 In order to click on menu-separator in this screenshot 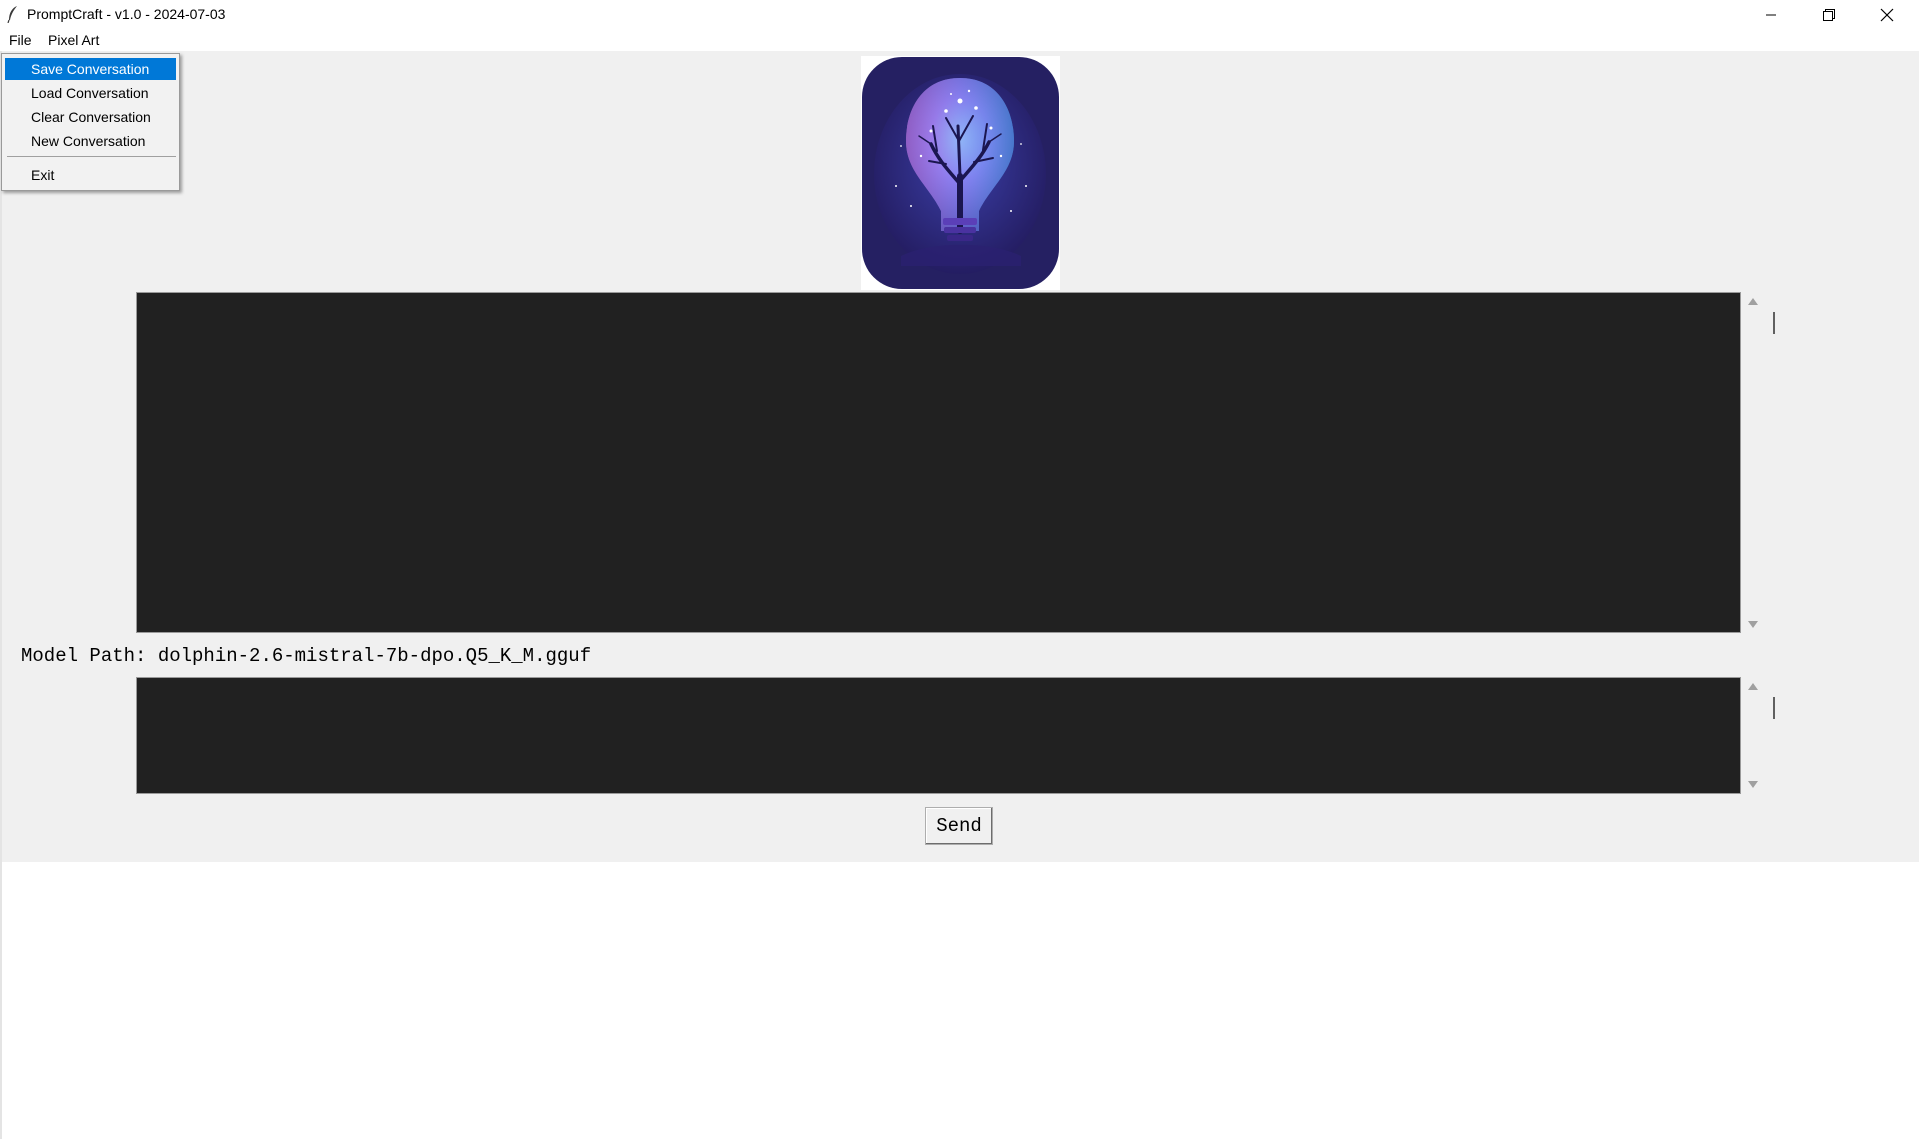, I will do `click(91, 156)`.